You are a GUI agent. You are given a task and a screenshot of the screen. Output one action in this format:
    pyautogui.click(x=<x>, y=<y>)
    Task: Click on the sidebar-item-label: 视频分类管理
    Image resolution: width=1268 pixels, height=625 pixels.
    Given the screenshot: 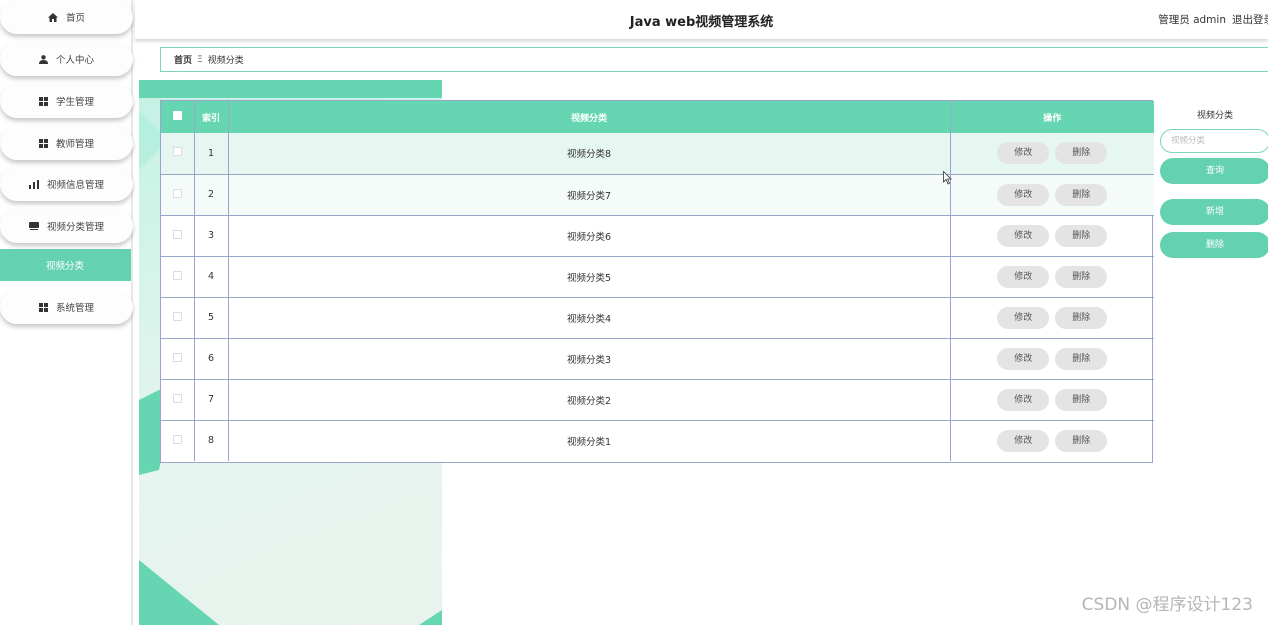 What is the action you would take?
    pyautogui.click(x=75, y=227)
    